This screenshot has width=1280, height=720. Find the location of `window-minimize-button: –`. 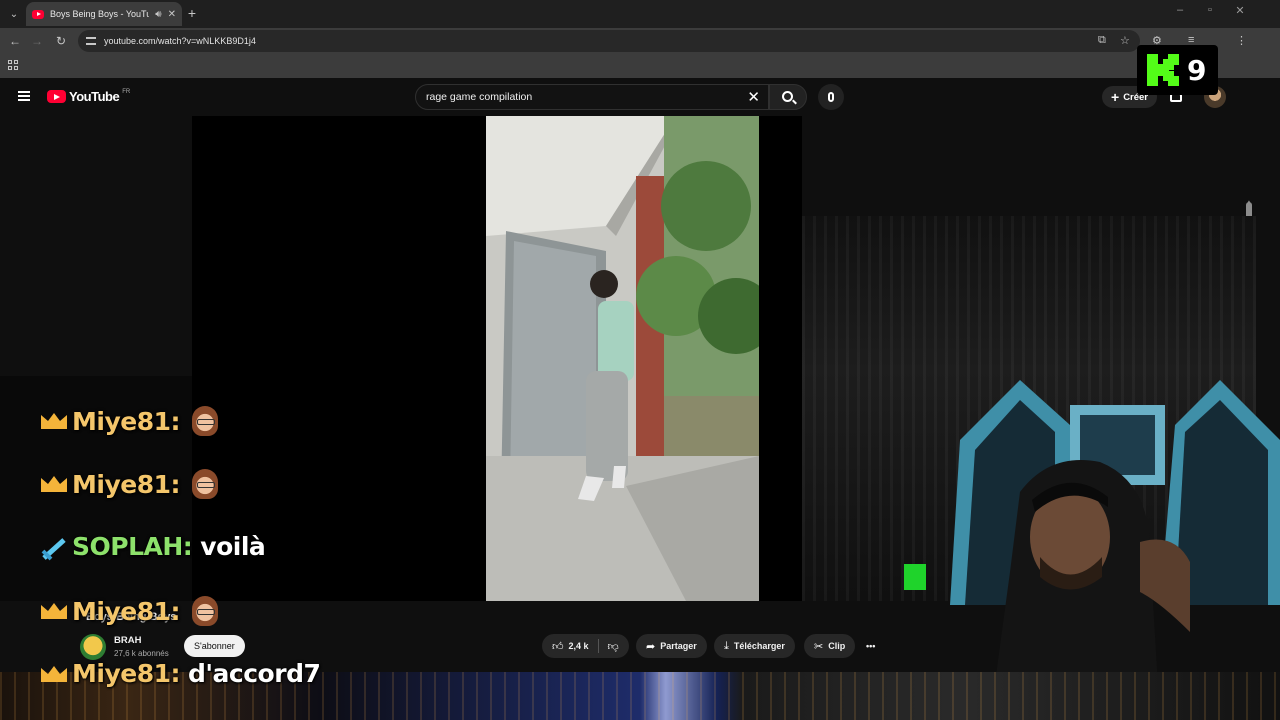

window-minimize-button: – is located at coordinates (1180, 10).